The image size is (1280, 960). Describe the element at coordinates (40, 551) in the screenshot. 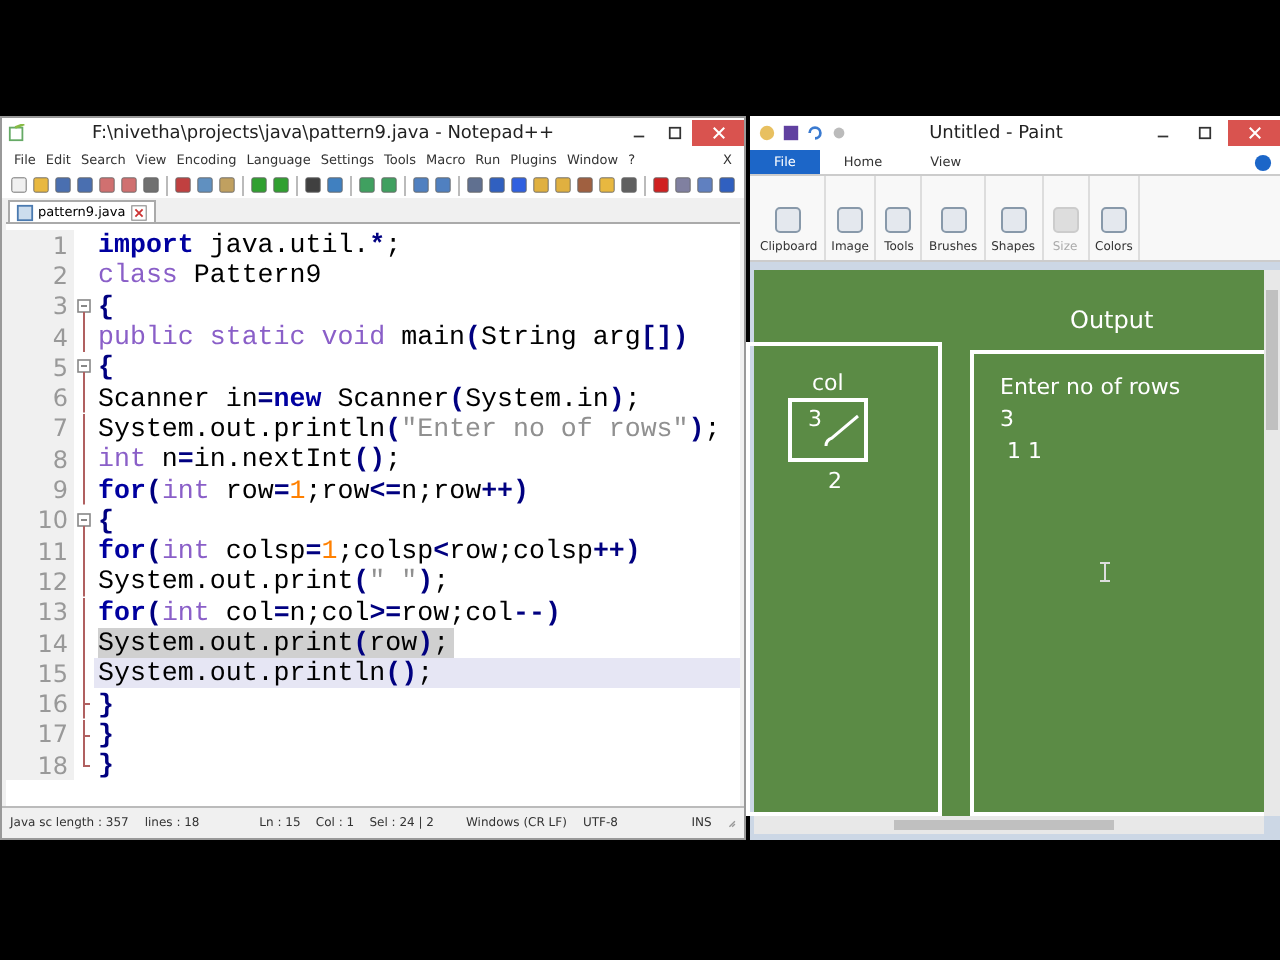

I see `line-number: 11` at that location.